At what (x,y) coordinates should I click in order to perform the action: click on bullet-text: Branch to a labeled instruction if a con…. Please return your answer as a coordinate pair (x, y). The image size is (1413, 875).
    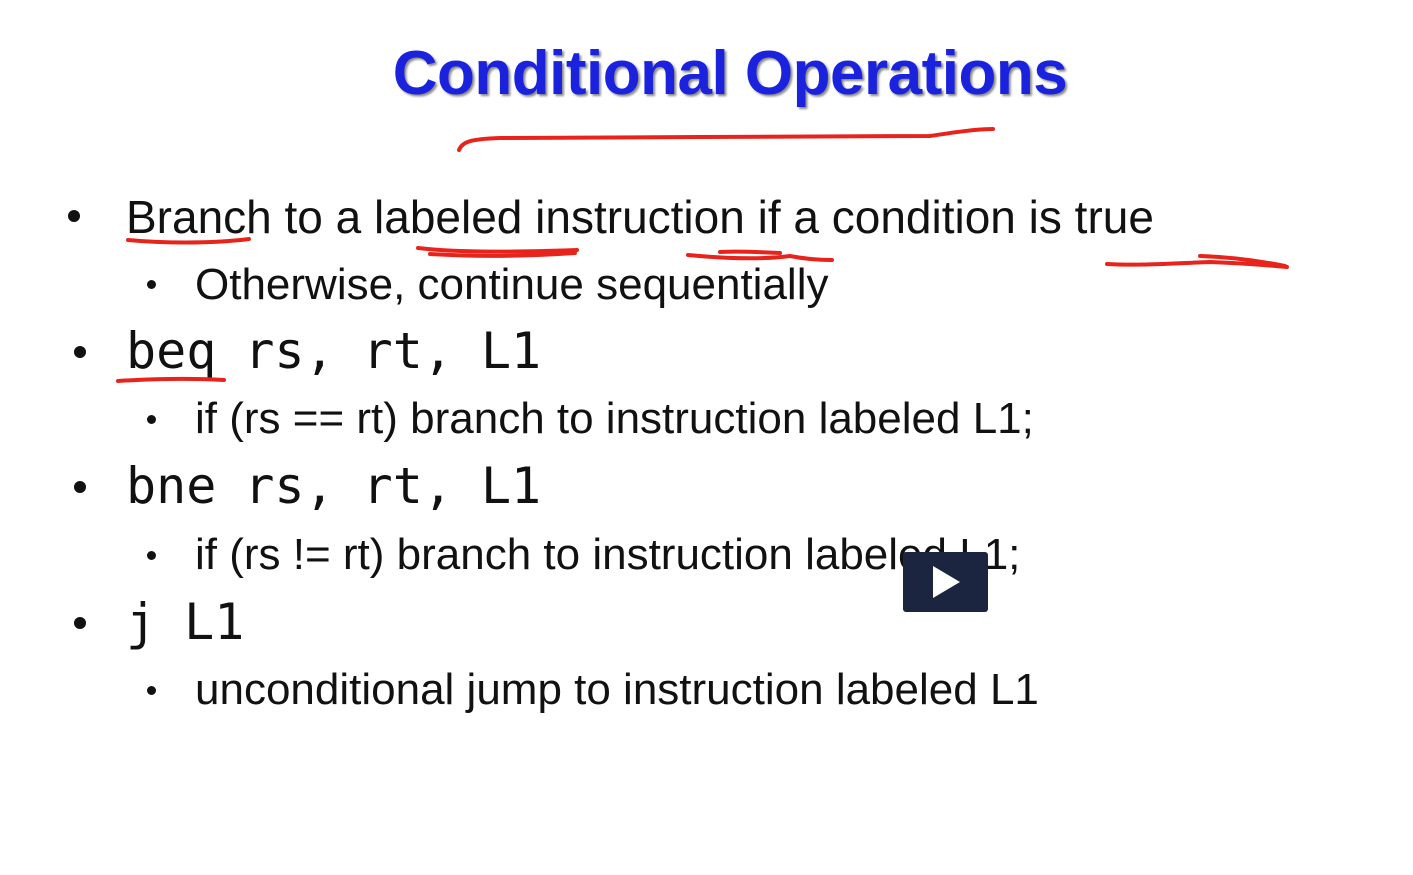
    Looking at the image, I should click on (640, 217).